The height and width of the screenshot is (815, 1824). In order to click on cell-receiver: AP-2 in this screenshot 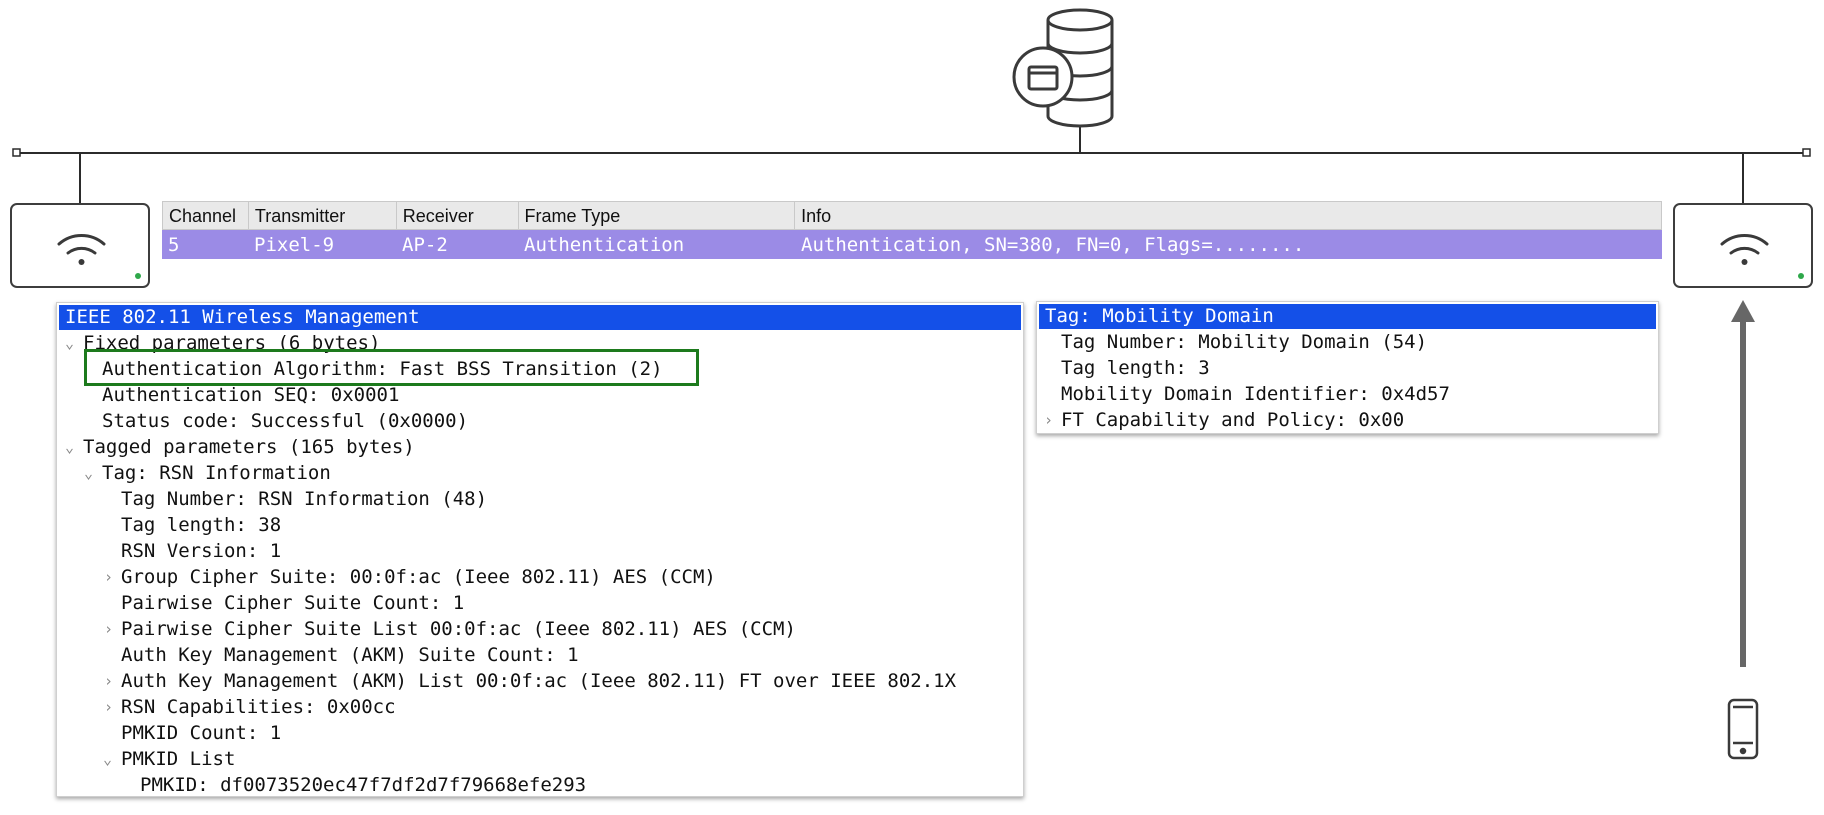, I will do `click(425, 245)`.